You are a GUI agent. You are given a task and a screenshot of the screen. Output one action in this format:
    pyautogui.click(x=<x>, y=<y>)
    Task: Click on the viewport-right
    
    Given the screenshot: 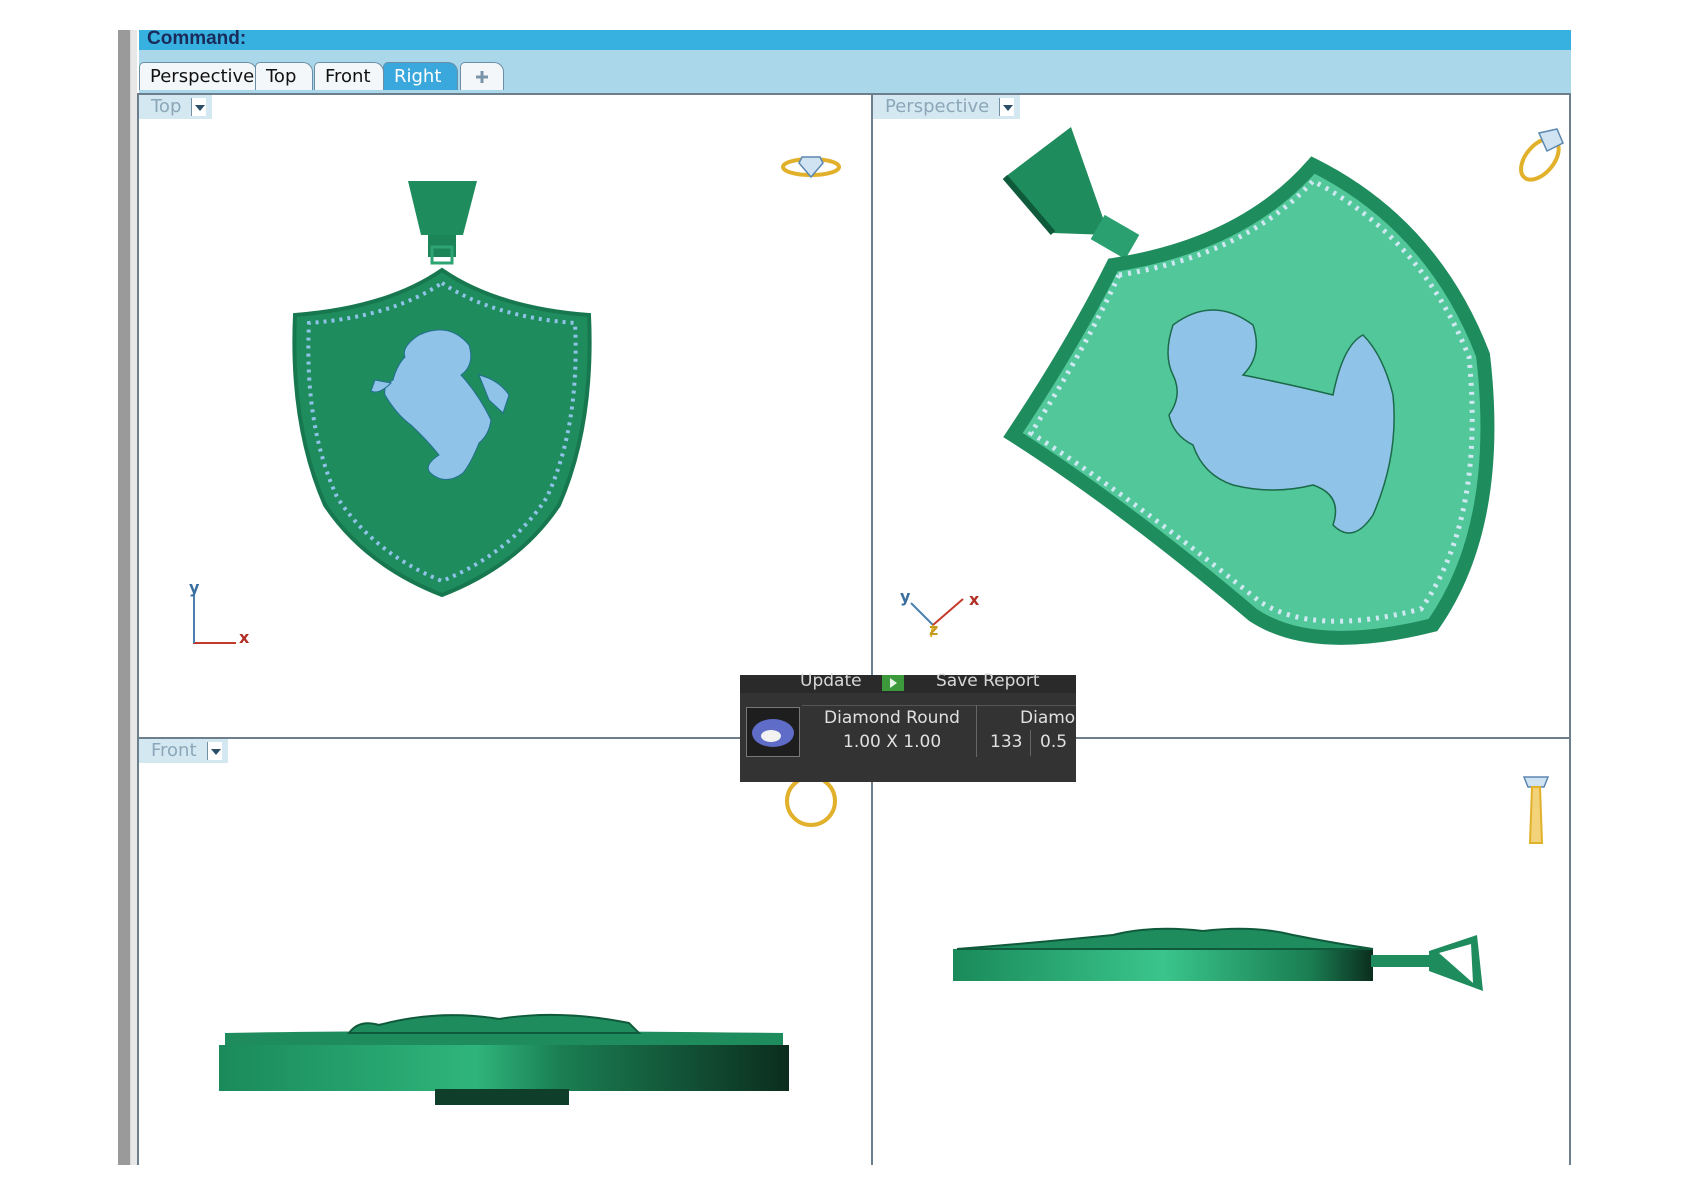 What is the action you would take?
    pyautogui.click(x=1221, y=951)
    